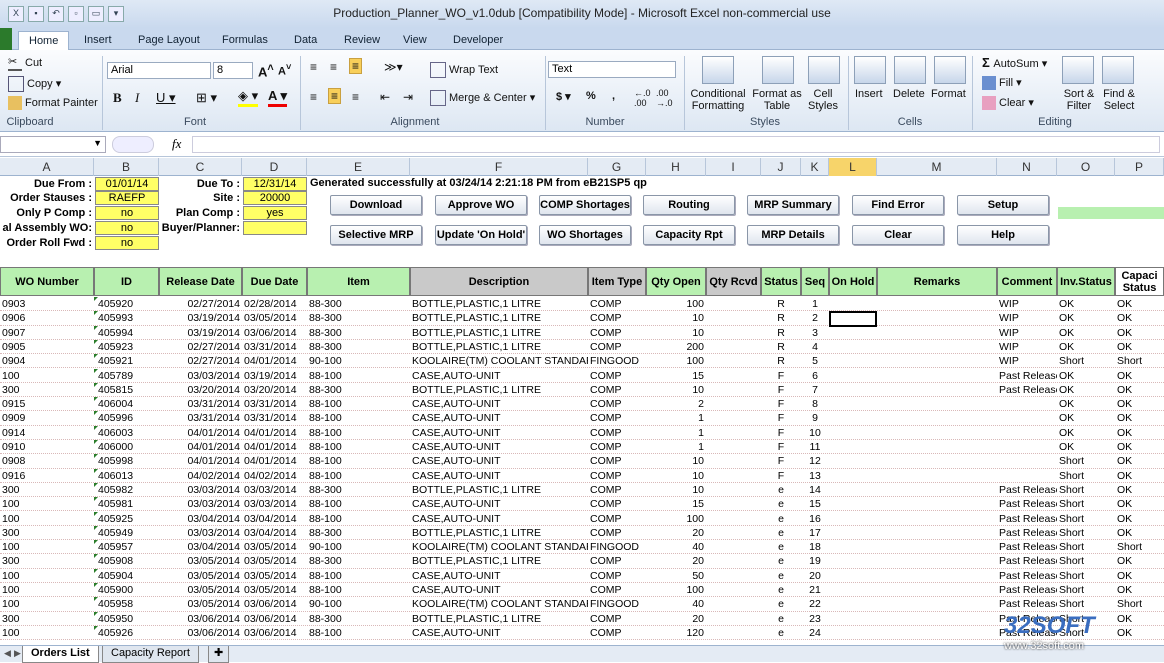  Describe the element at coordinates (815, 519) in the screenshot. I see `cell-seq: 16` at that location.